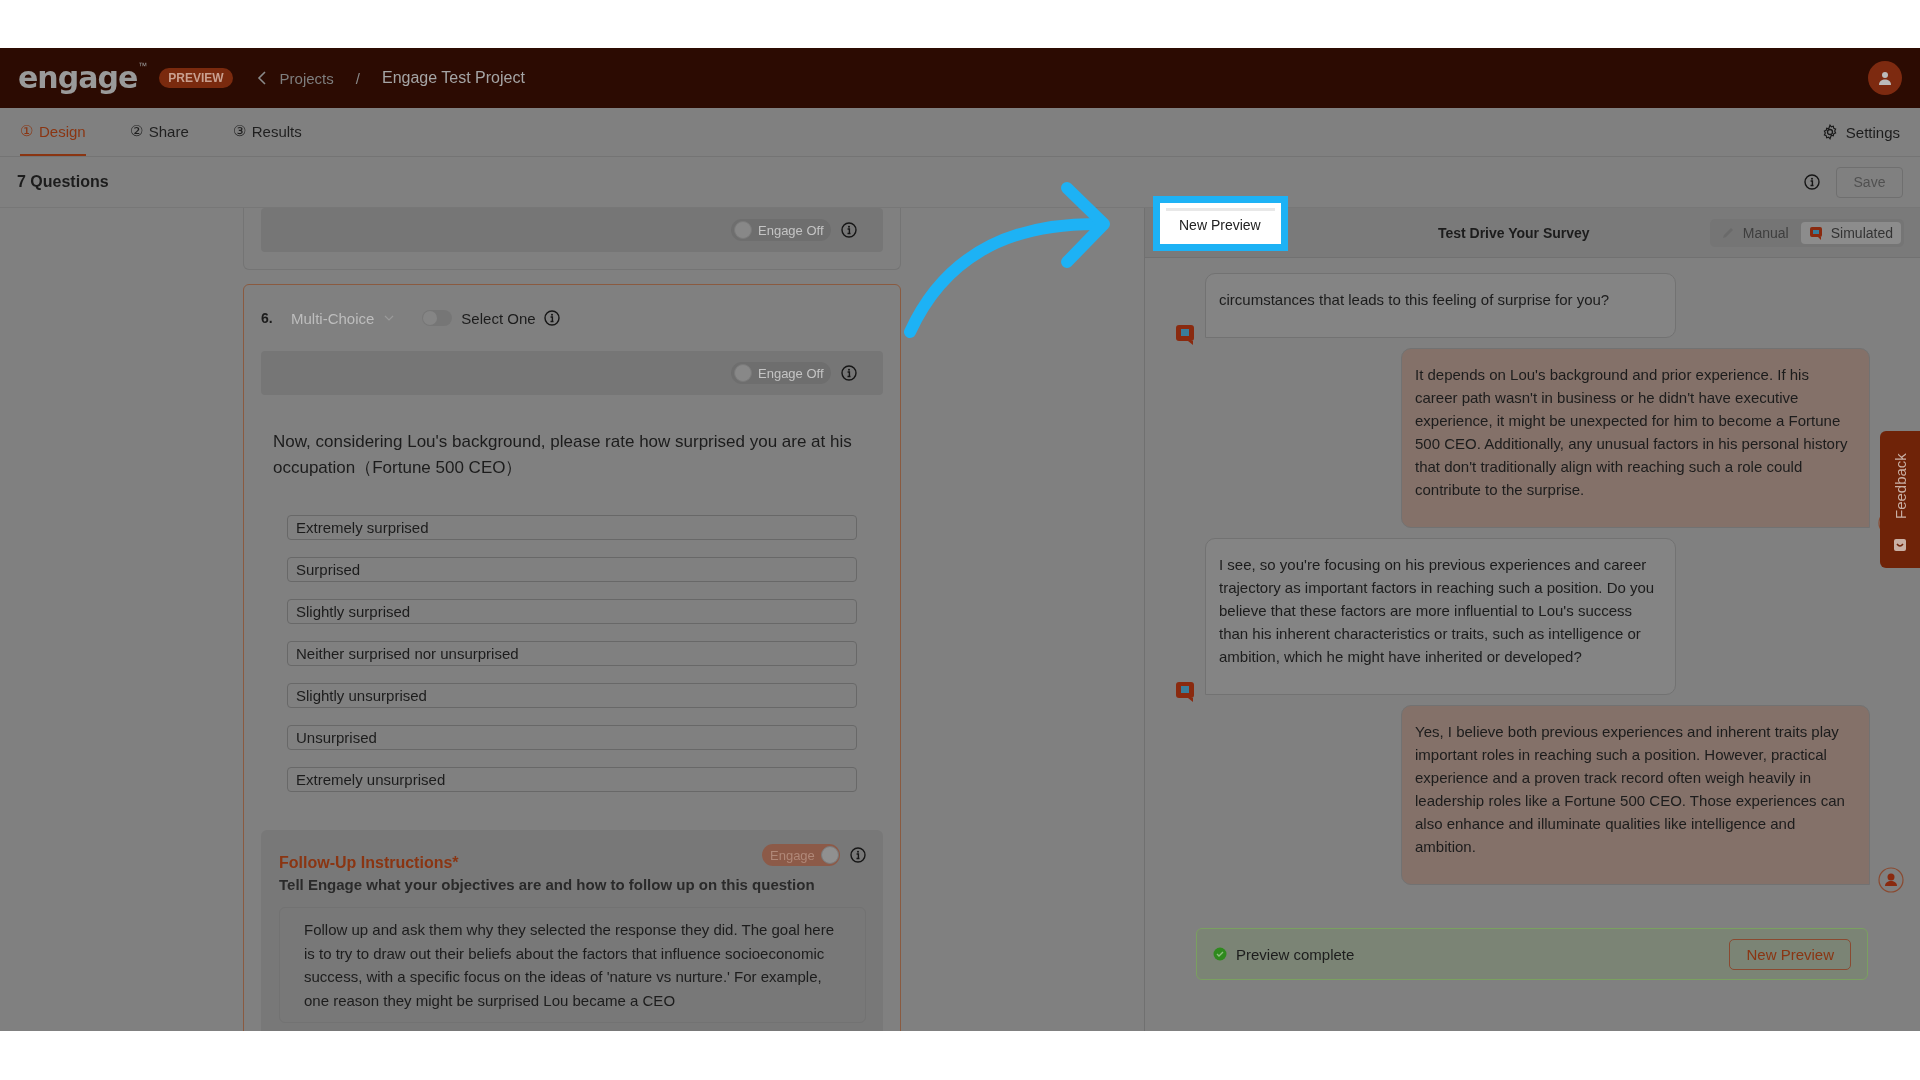 This screenshot has height=1080, width=1920. What do you see at coordinates (1220, 954) in the screenshot?
I see `check-circle-icon` at bounding box center [1220, 954].